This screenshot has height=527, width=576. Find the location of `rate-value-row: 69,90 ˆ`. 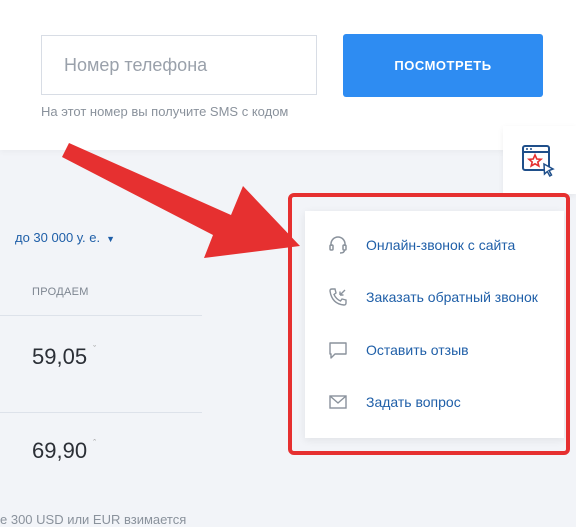

rate-value-row: 69,90 ˆ is located at coordinates (64, 451).